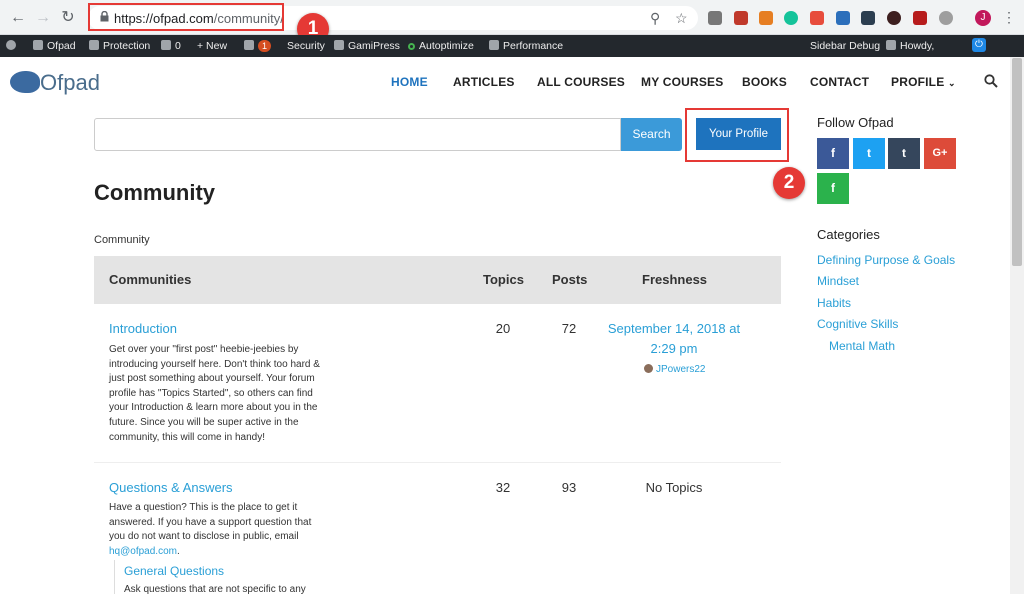  What do you see at coordinates (569, 487) in the screenshot?
I see `posts-count: 93` at bounding box center [569, 487].